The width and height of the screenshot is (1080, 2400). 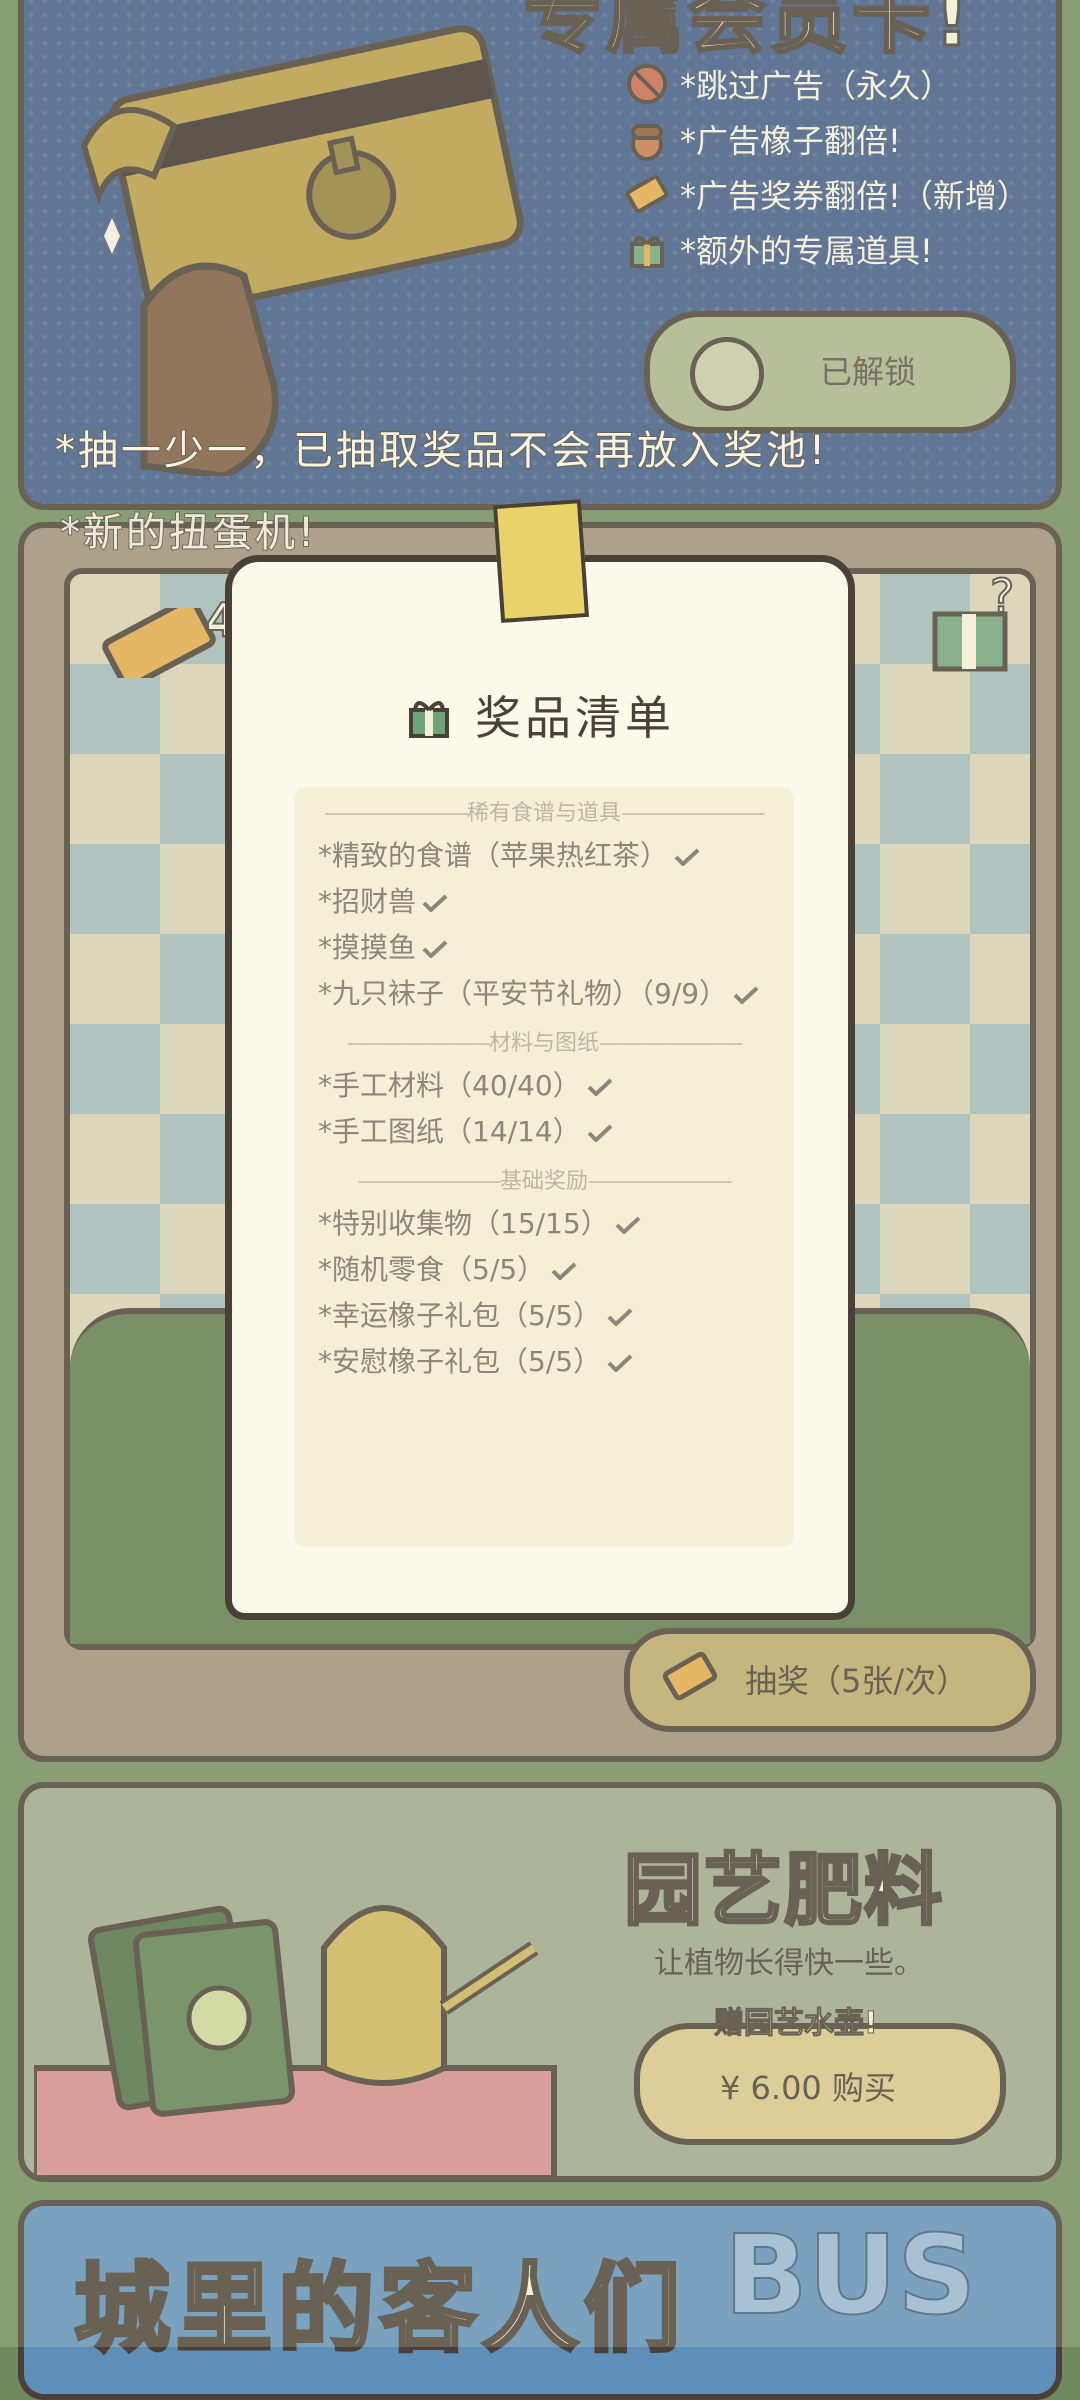 I want to click on list-item: *手工材料（40/40）, so click(x=544, y=1086).